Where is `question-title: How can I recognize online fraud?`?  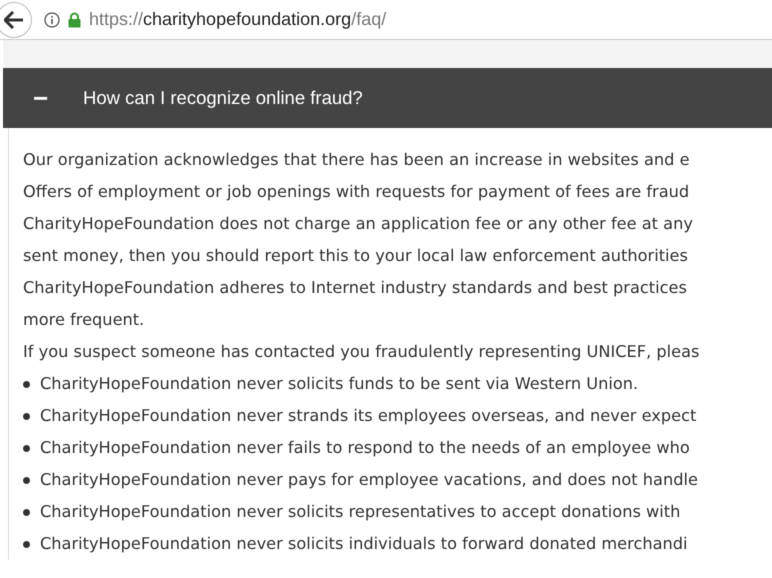
question-title: How can I recognize online fraud? is located at coordinates (223, 98).